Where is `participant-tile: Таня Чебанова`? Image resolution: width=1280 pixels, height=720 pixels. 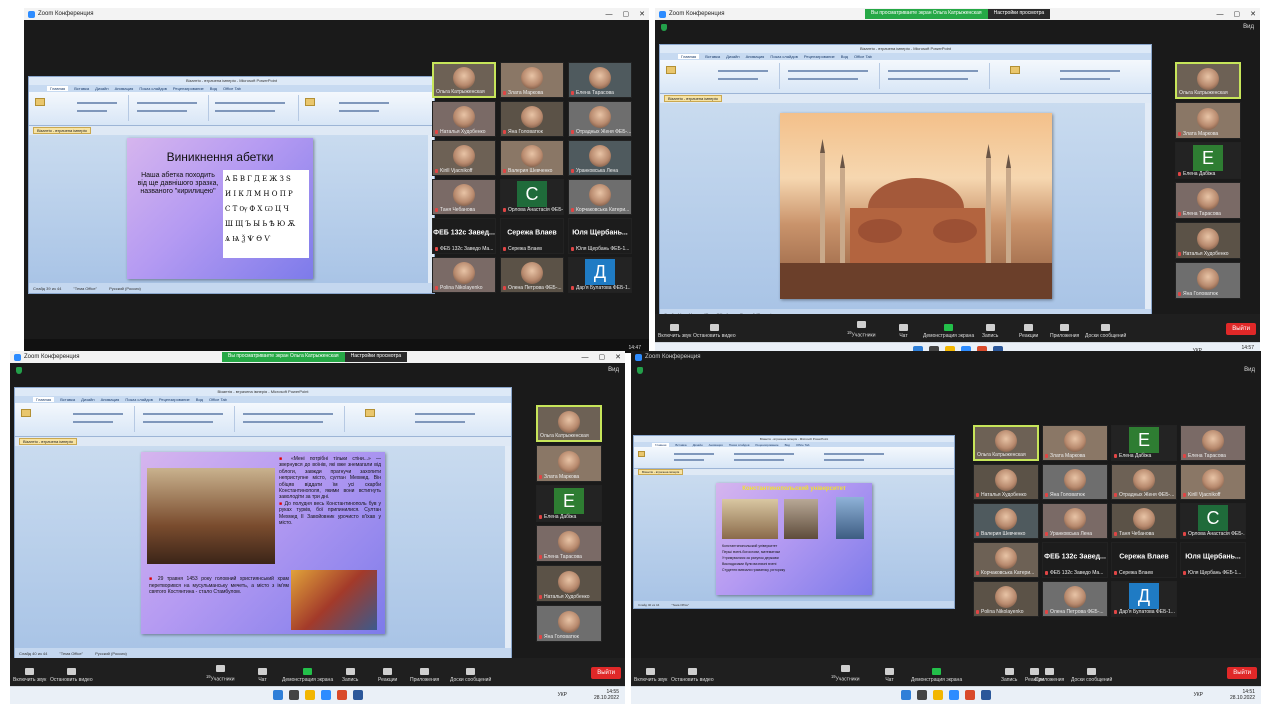 participant-tile: Таня Чебанова is located at coordinates (464, 197).